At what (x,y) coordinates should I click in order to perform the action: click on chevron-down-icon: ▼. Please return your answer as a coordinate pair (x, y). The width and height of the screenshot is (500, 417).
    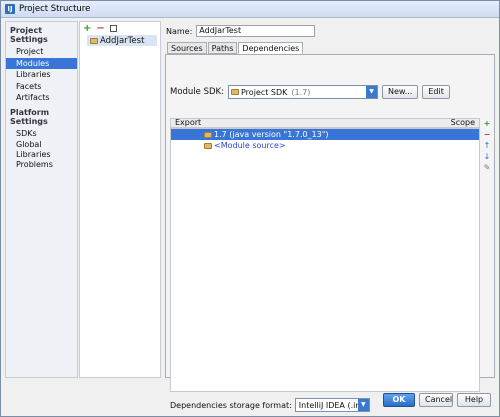
    Looking at the image, I should click on (371, 92).